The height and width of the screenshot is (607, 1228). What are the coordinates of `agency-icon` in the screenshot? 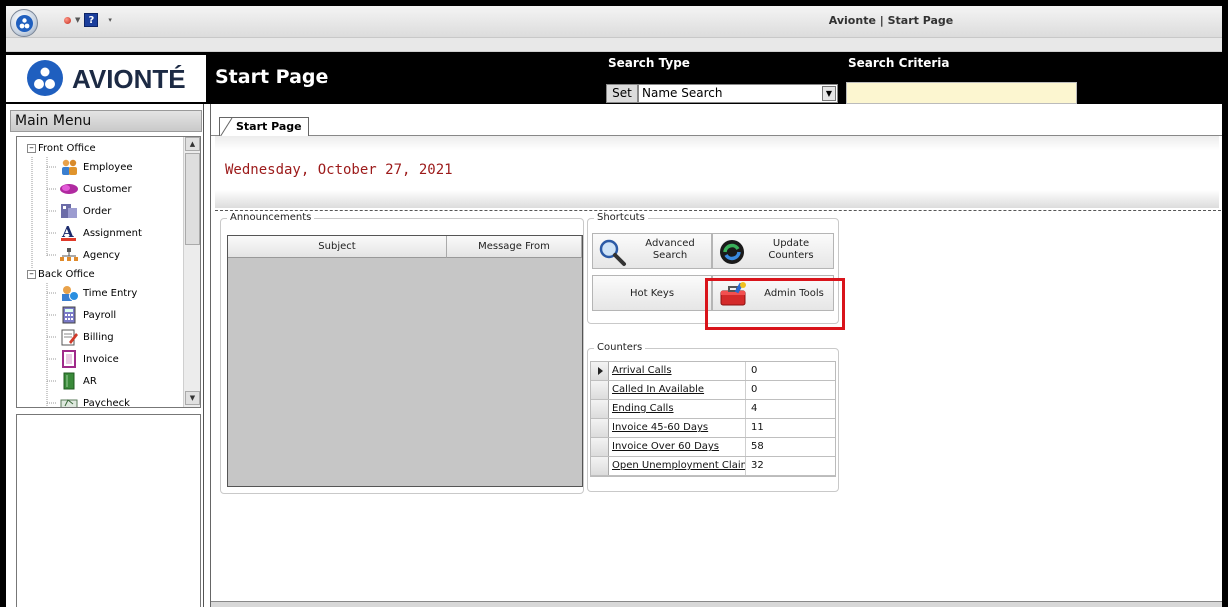 It's located at (69, 255).